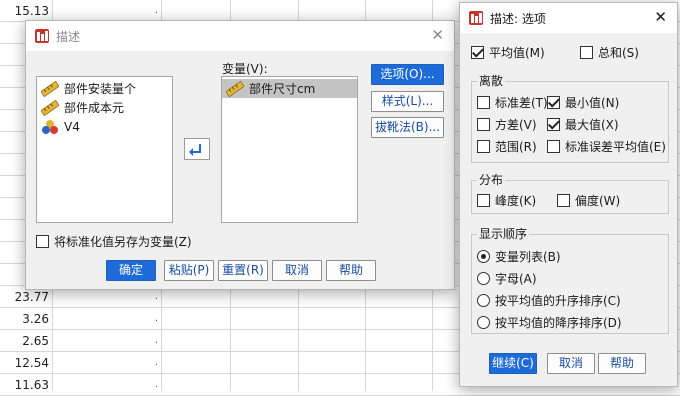 The height and width of the screenshot is (396, 680). Describe the element at coordinates (558, 323) in the screenshot. I see `order-descending-mean-label: 按平均值的降序排序(D)` at that location.